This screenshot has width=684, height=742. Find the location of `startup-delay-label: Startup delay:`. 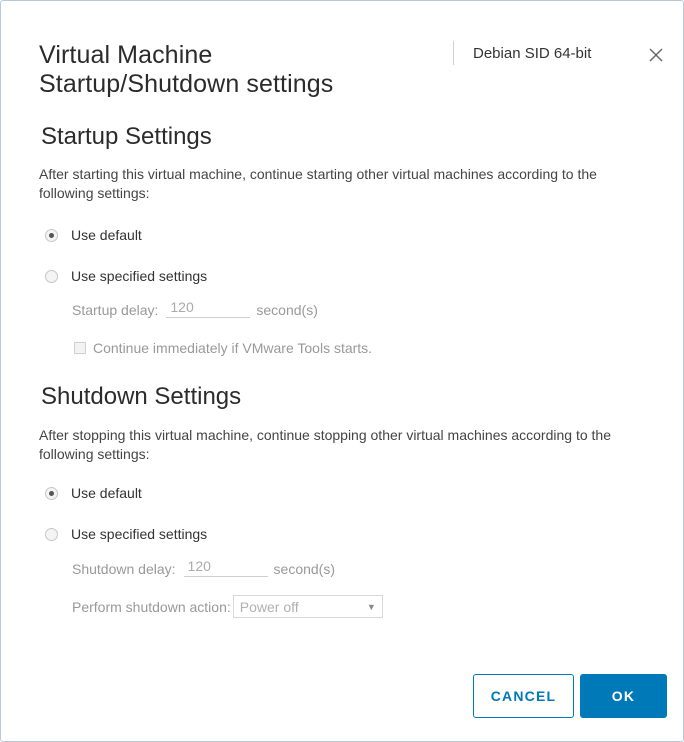

startup-delay-label: Startup delay: is located at coordinates (115, 310).